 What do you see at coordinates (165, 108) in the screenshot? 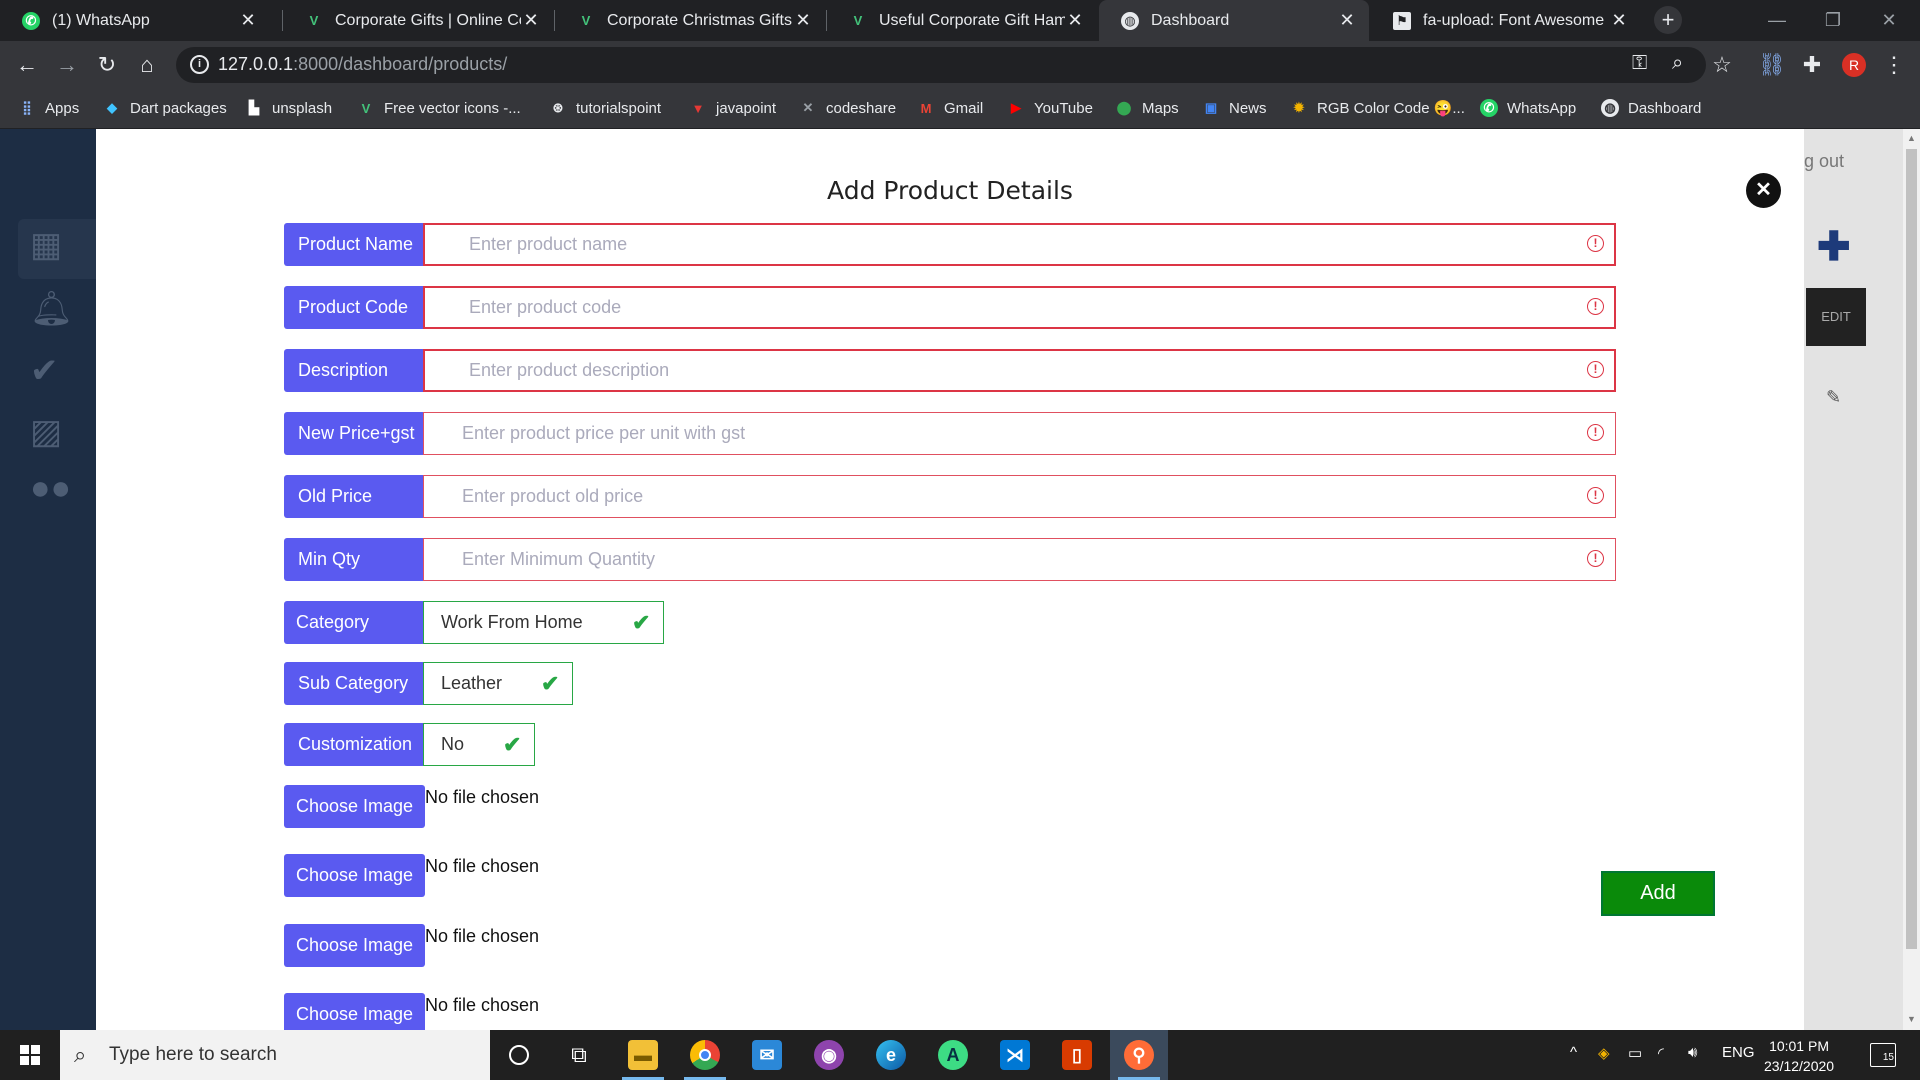
I see `bookmark-dart: ◆ Dart packages` at bounding box center [165, 108].